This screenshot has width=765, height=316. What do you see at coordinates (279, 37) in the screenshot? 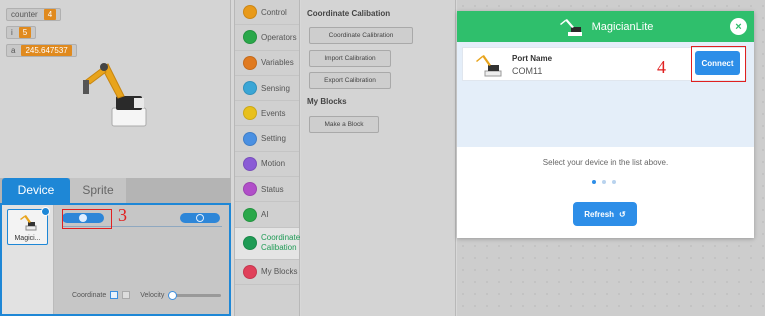
I see `category-label: Operators` at bounding box center [279, 37].